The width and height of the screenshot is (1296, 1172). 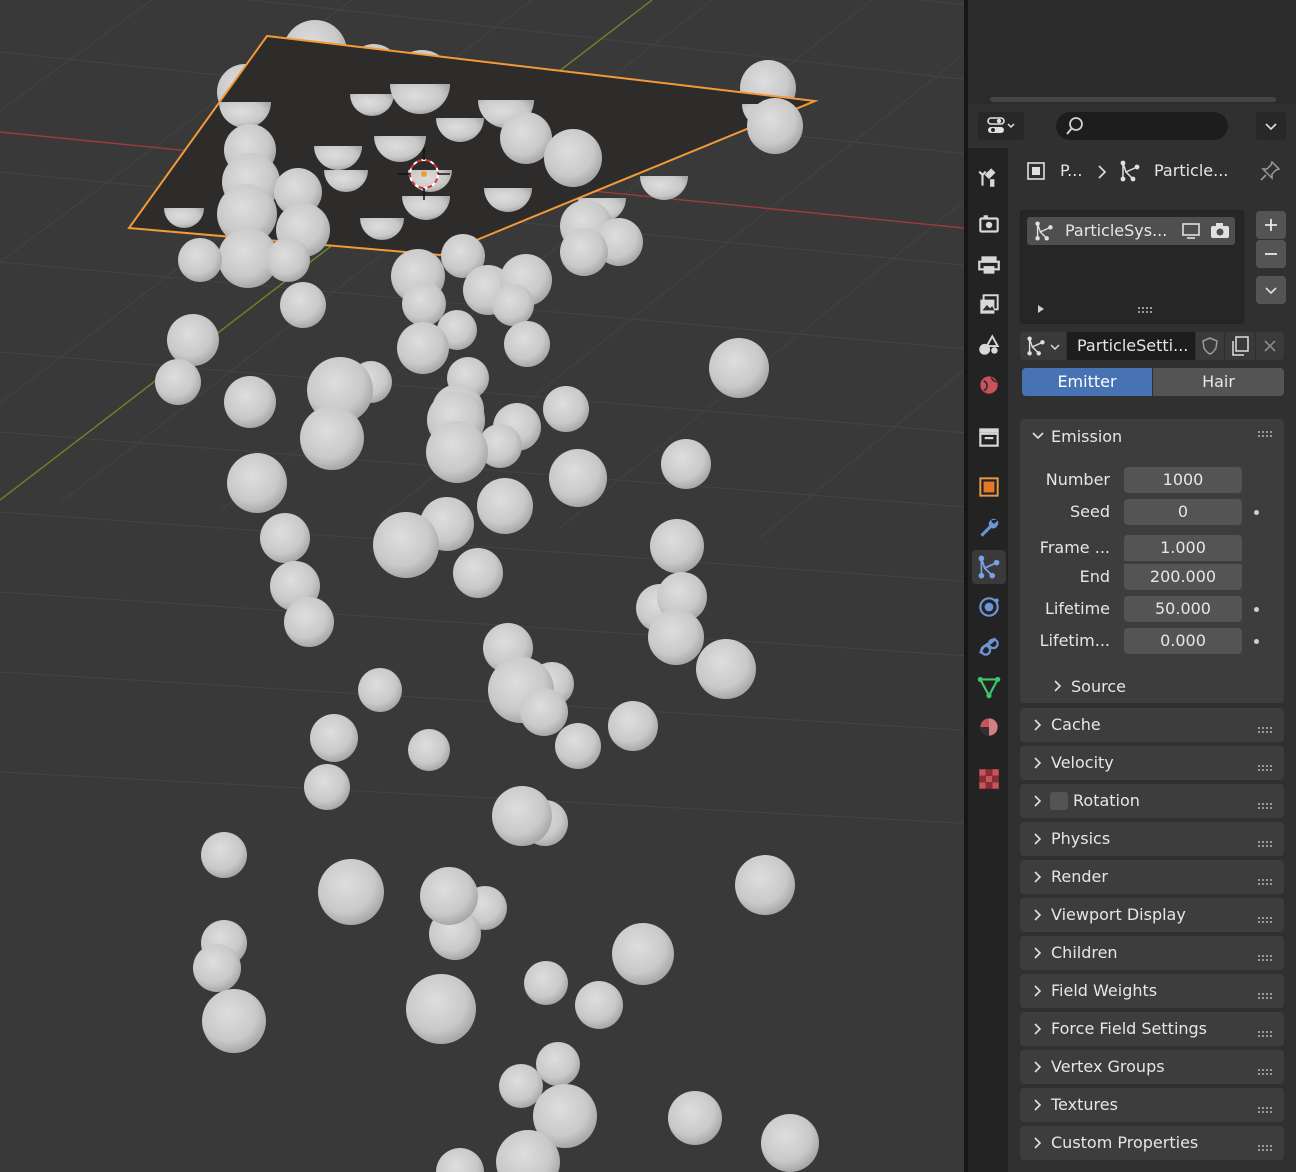 What do you see at coordinates (1152, 801) in the screenshot?
I see `section-rotation: Rotation` at bounding box center [1152, 801].